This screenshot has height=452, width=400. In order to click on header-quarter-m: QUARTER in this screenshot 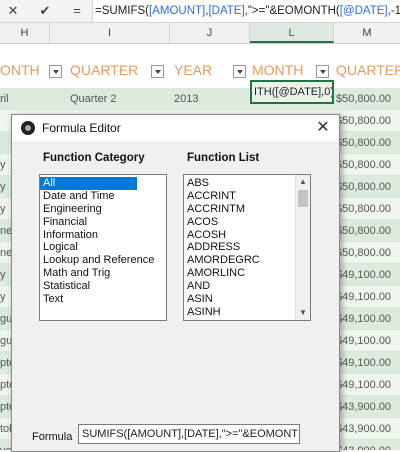, I will do `click(368, 70)`.